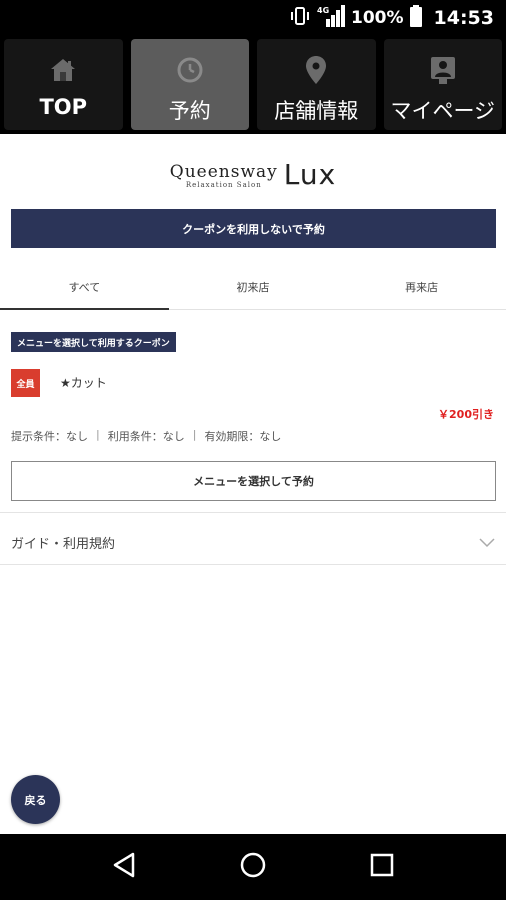 The width and height of the screenshot is (506, 900). I want to click on nav-tab-label: TOP, so click(63, 107).